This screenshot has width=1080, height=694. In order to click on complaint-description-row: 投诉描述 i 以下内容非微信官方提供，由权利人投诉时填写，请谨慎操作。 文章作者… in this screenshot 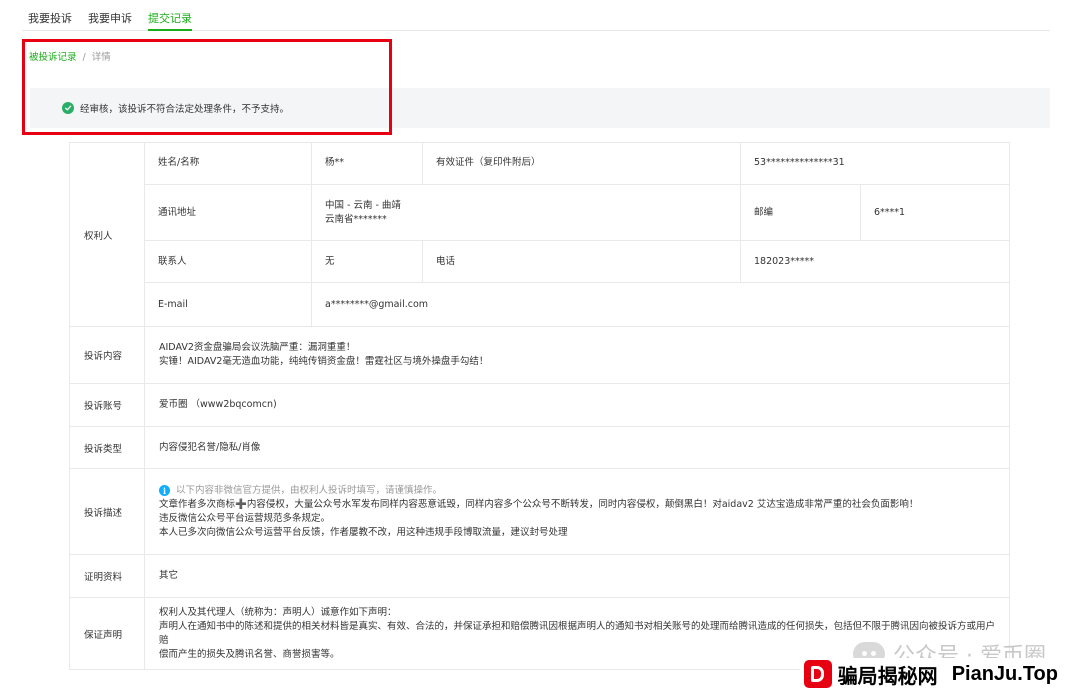, I will do `click(539, 512)`.